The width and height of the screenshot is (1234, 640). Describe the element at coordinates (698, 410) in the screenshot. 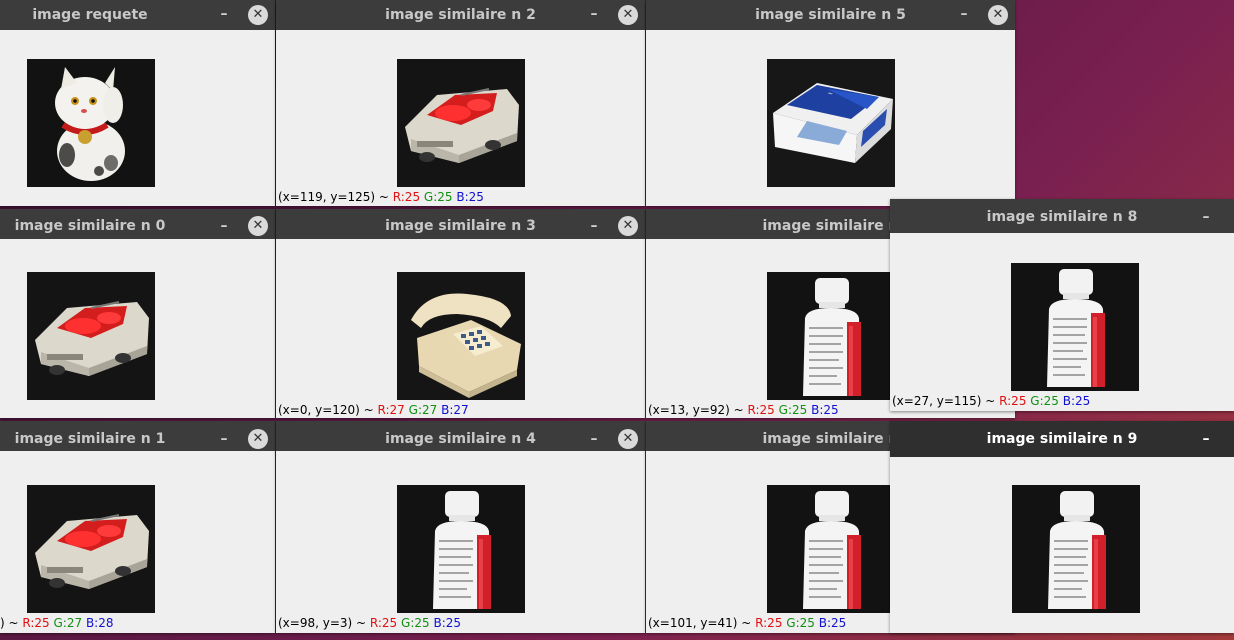

I see `status-coords: (x=13, y=92) ~` at that location.